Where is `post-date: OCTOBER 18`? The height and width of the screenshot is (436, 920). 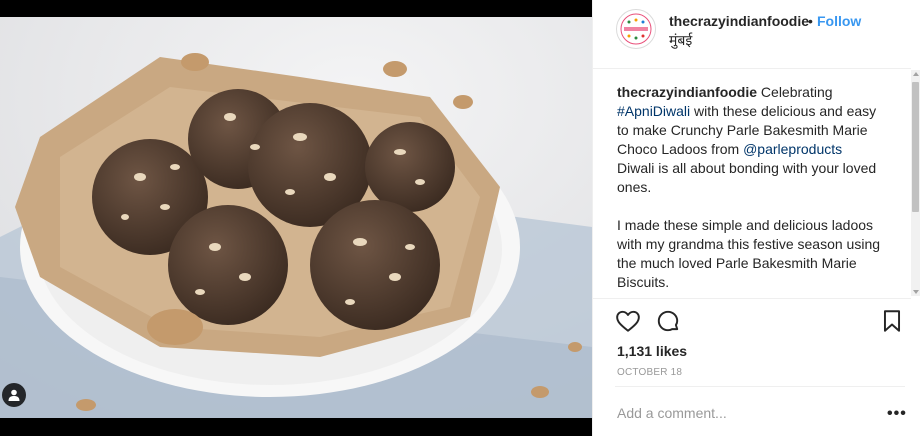 post-date: OCTOBER 18 is located at coordinates (649, 372).